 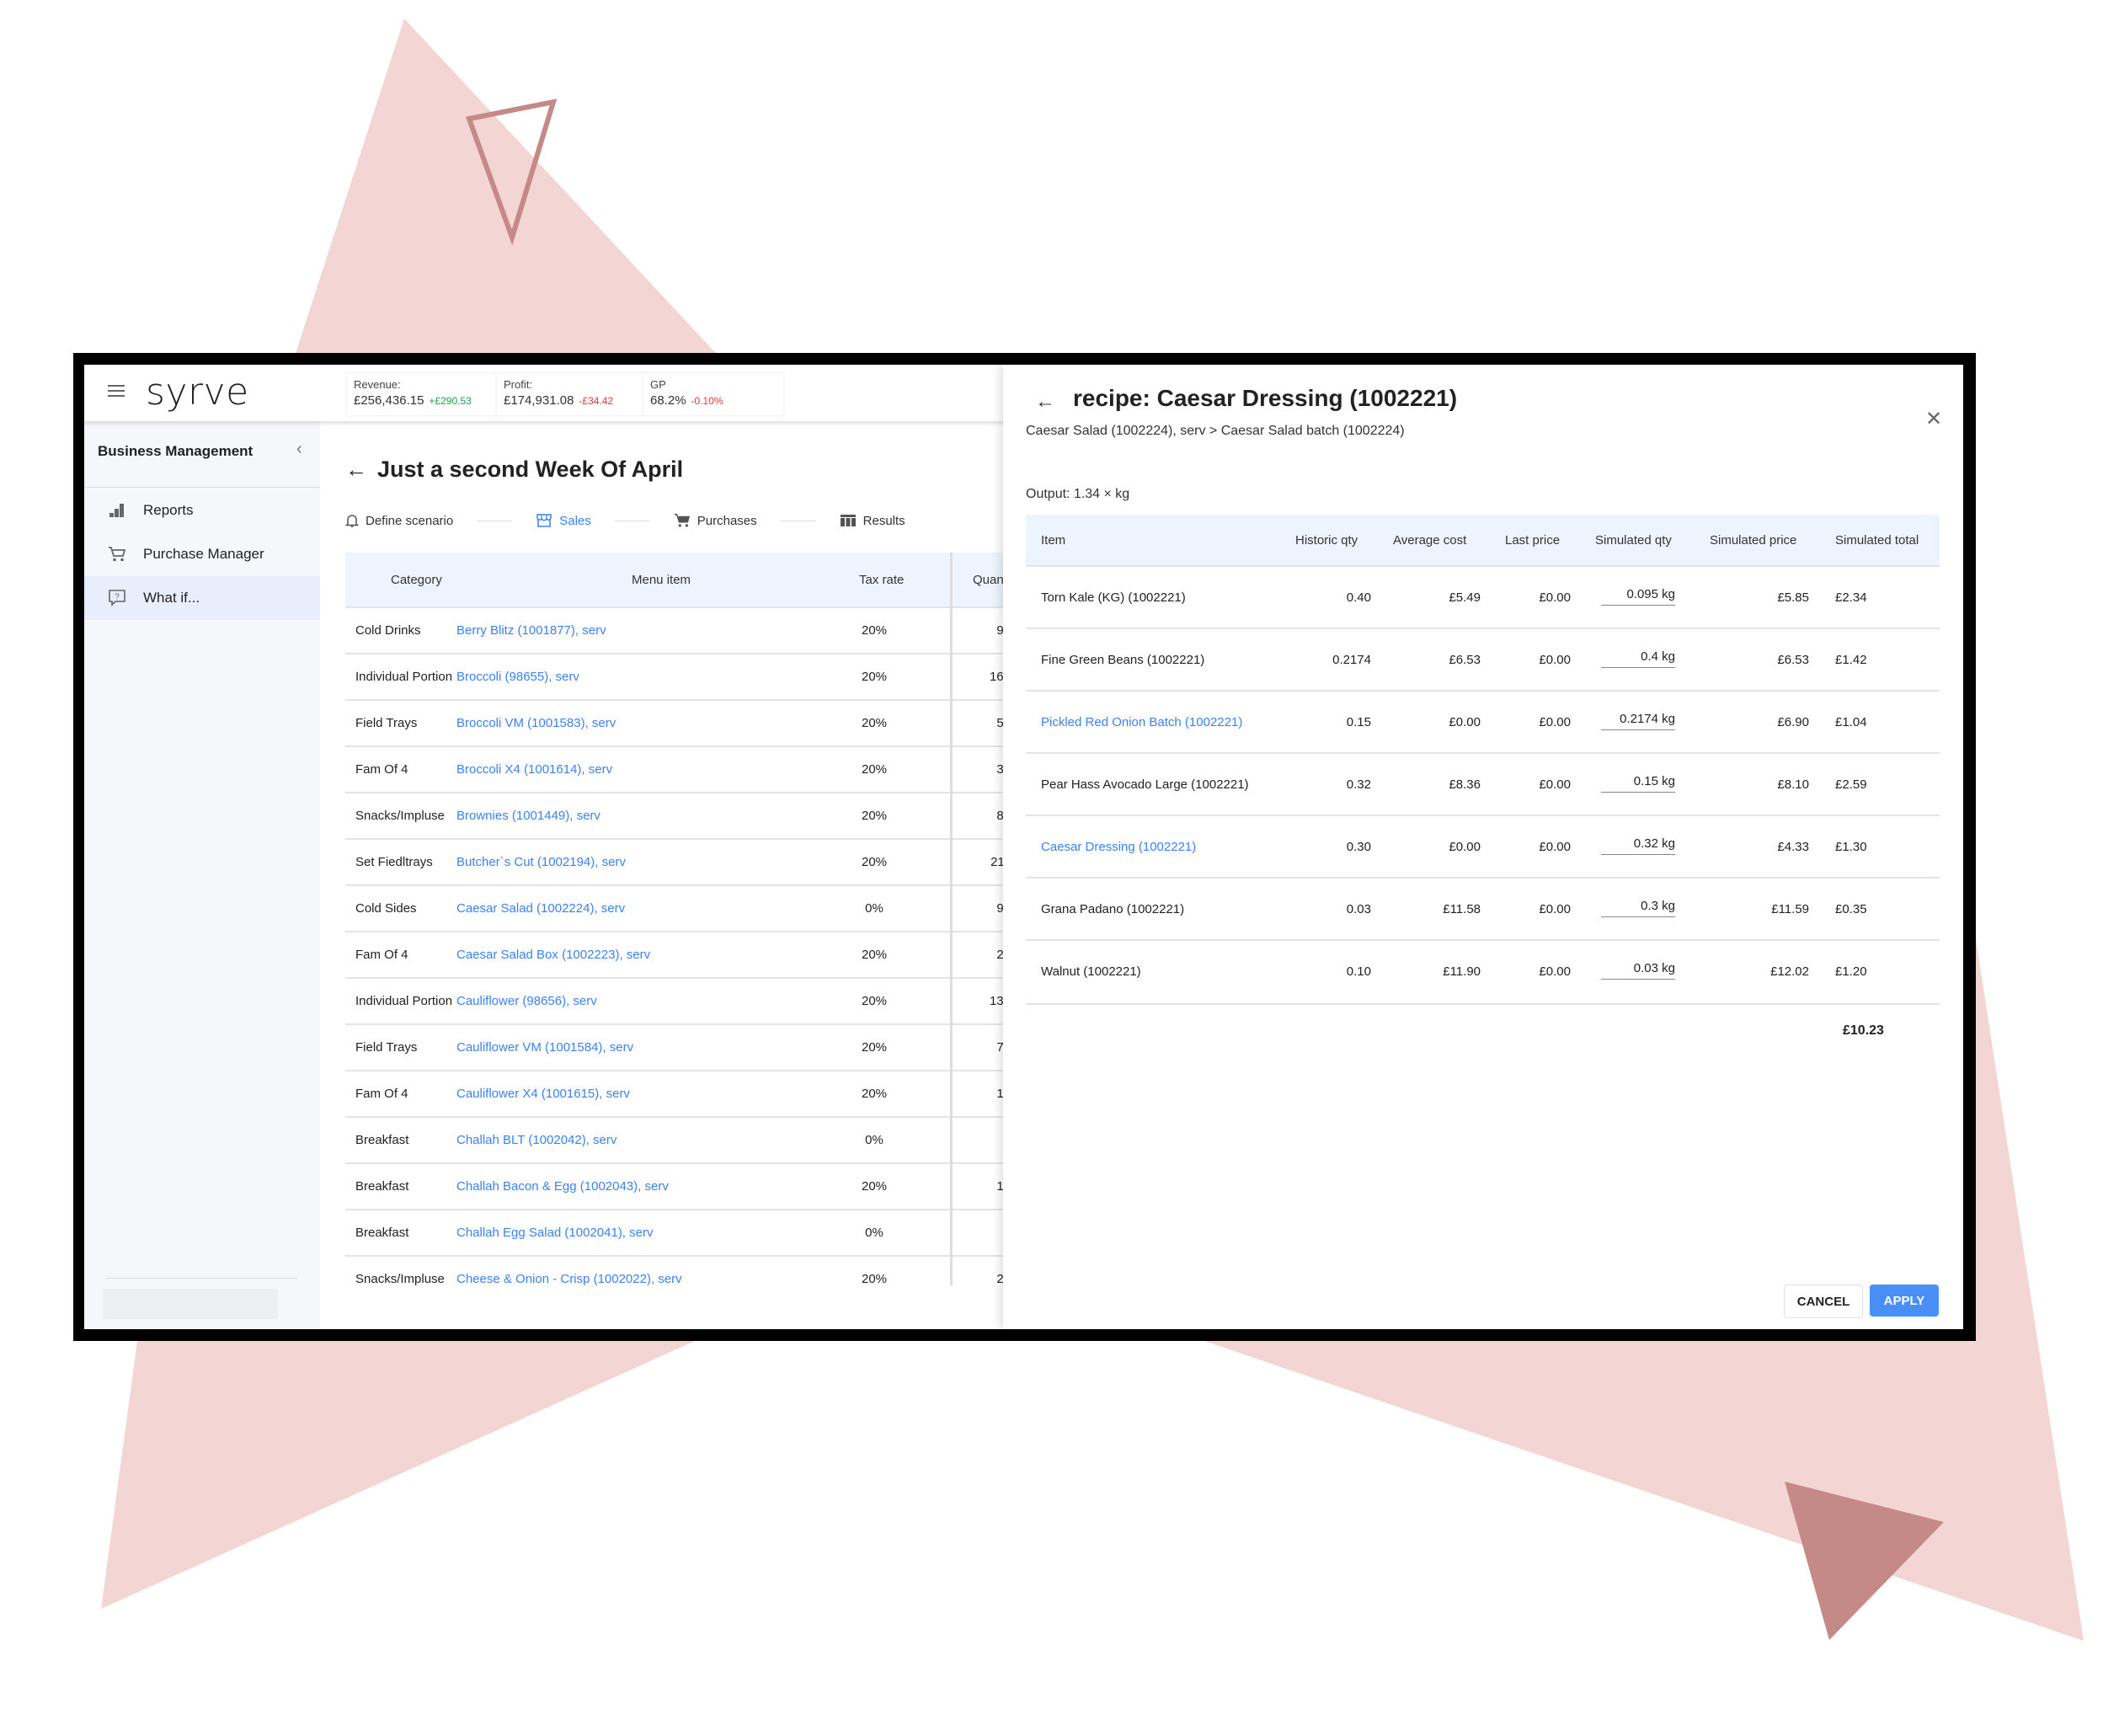 What do you see at coordinates (394, 862) in the screenshot?
I see `cell-category: Set Fiedltrays` at bounding box center [394, 862].